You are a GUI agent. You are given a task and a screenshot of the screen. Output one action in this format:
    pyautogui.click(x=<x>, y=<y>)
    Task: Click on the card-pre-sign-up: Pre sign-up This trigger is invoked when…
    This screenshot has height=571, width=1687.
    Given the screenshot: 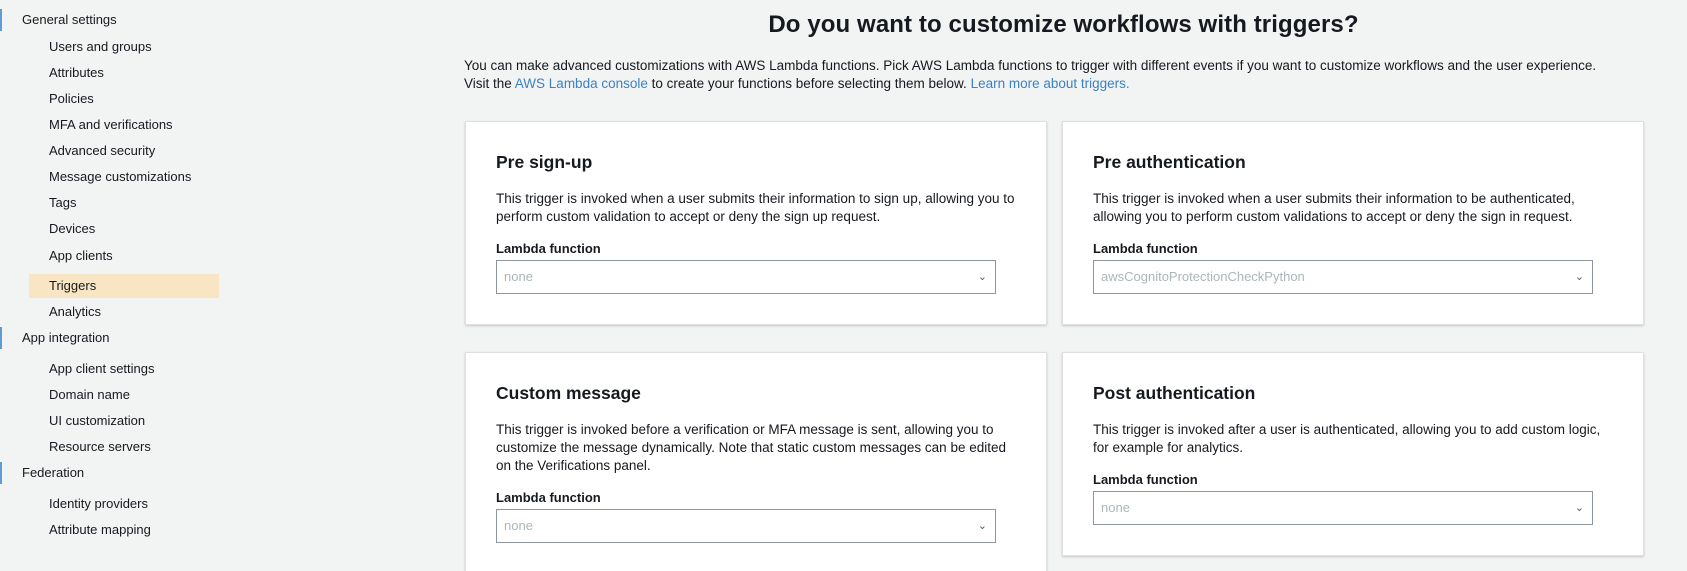 What is the action you would take?
    pyautogui.click(x=756, y=223)
    